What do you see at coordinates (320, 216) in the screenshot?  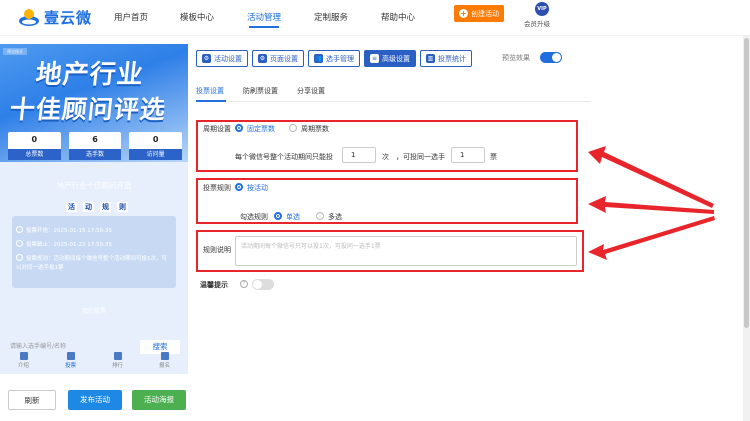 I see `multi-choice-radio` at bounding box center [320, 216].